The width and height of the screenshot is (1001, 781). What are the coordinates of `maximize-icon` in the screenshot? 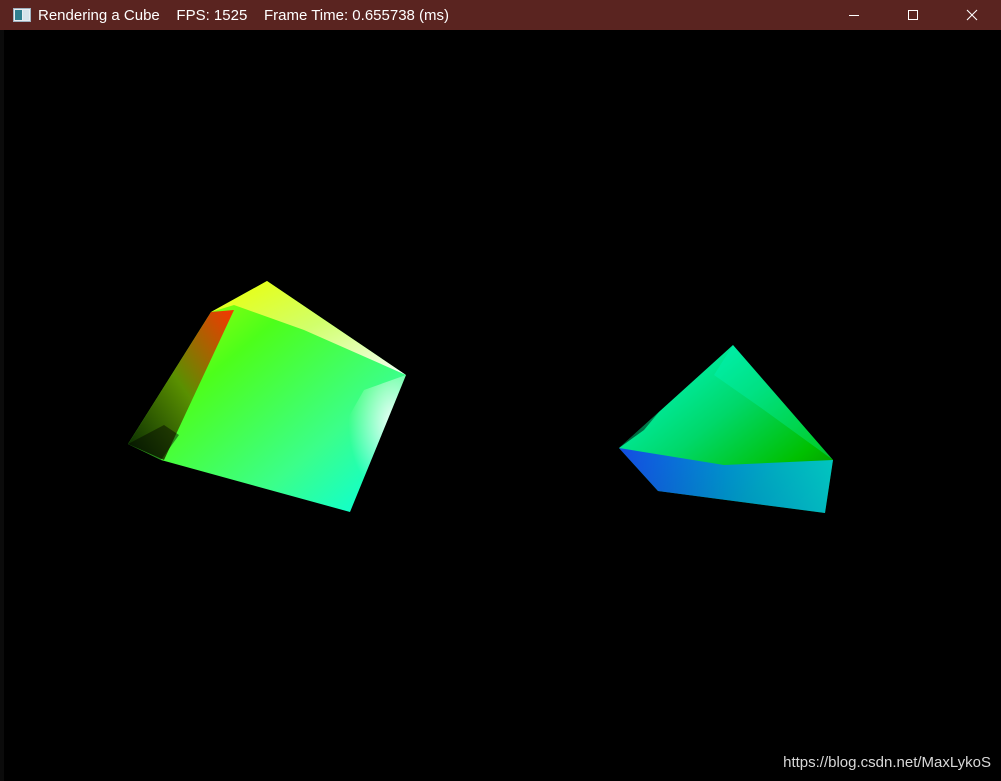 It's located at (912, 15).